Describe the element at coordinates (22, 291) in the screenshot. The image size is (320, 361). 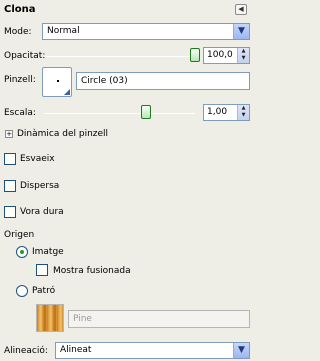
I see `source-pattern-radio` at that location.